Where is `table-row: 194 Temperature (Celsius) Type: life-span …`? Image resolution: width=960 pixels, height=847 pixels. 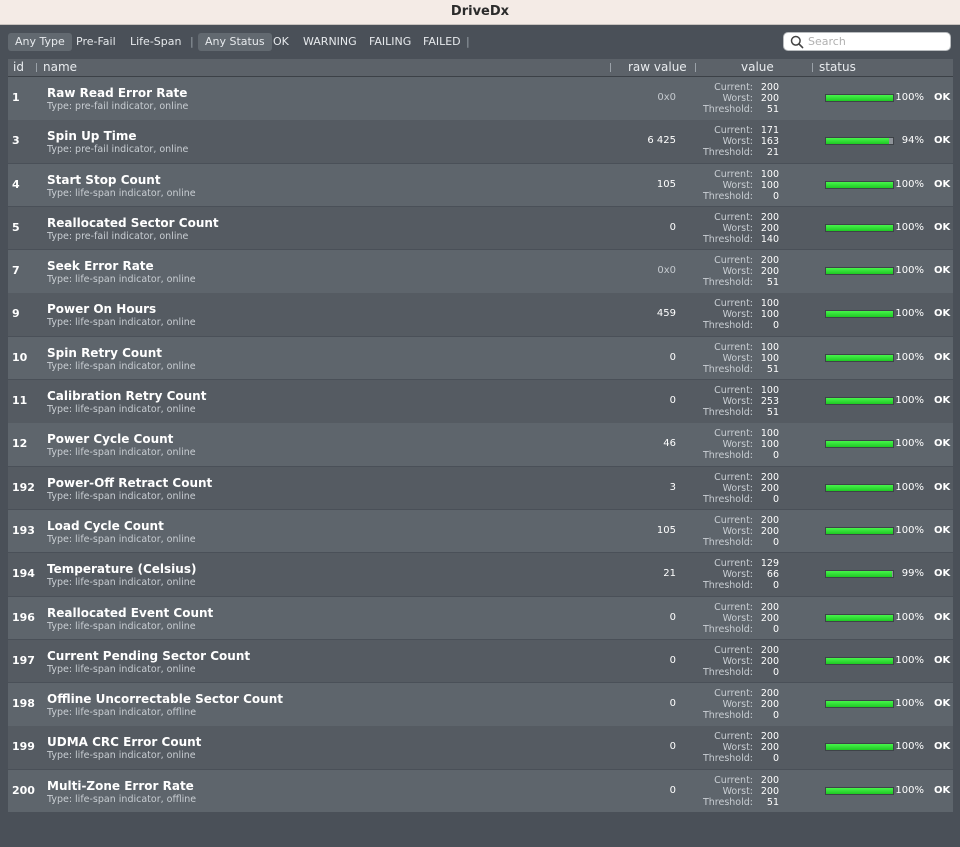 table-row: 194 Temperature (Celsius) Type: life-span … is located at coordinates (480, 574).